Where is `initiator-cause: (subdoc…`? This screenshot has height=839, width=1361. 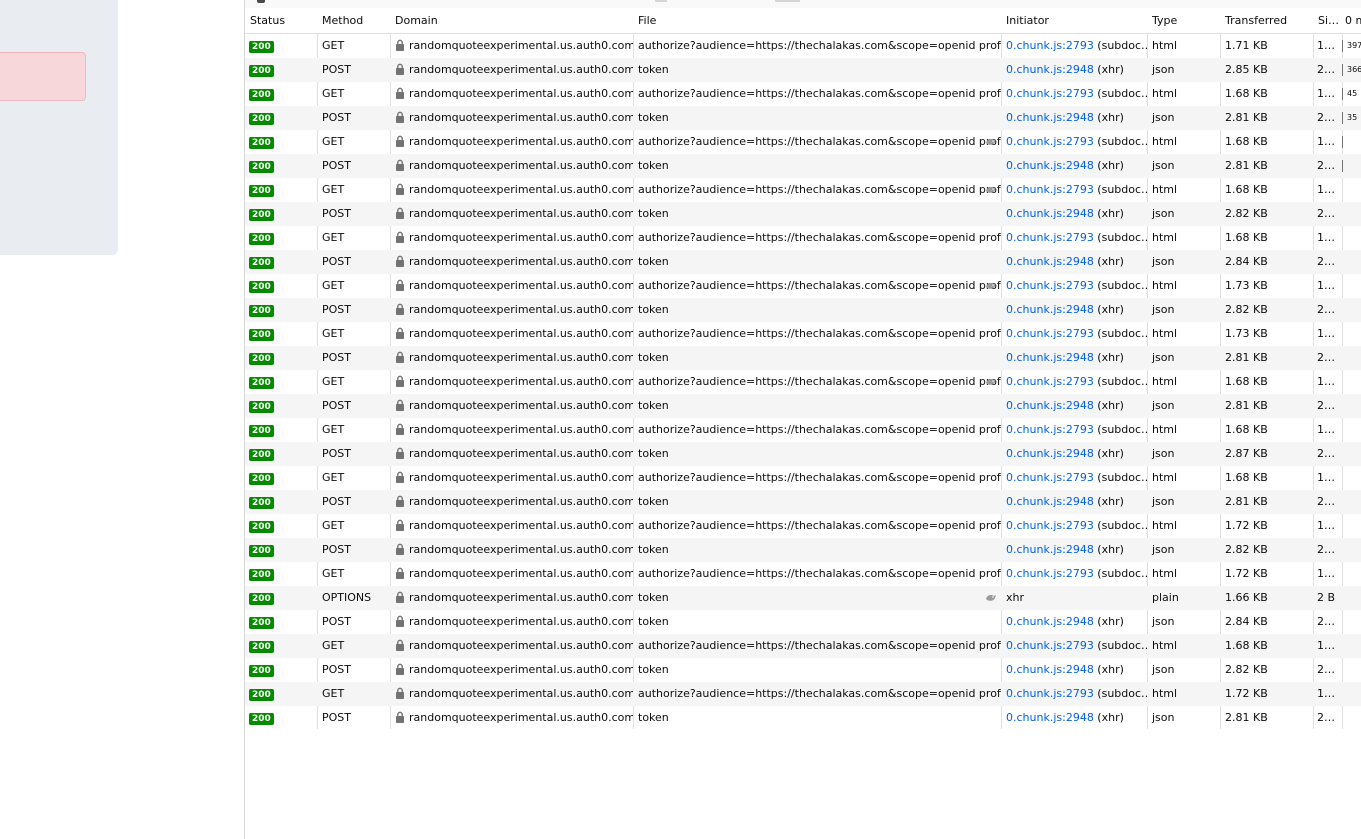
initiator-cause: (subdoc… is located at coordinates (1120, 237).